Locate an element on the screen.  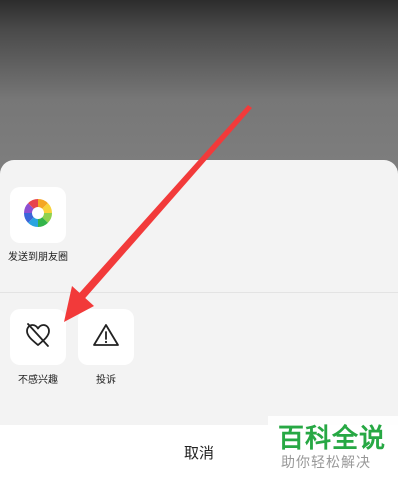
not-interested-button is located at coordinates (38, 337).